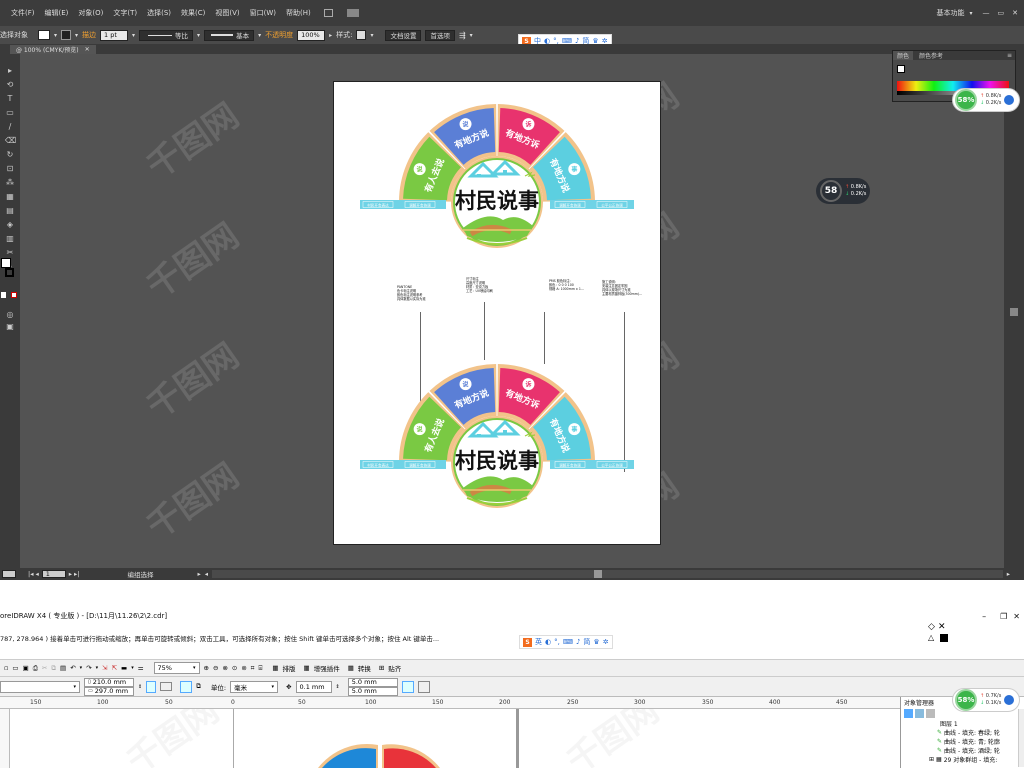 The height and width of the screenshot is (768, 1024). What do you see at coordinates (423, 686) in the screenshot?
I see `dynamic-guides-icon` at bounding box center [423, 686].